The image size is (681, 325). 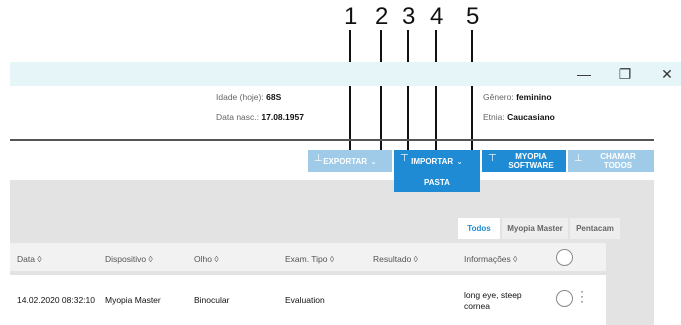 I want to click on callout-1: 1, so click(x=351, y=16).